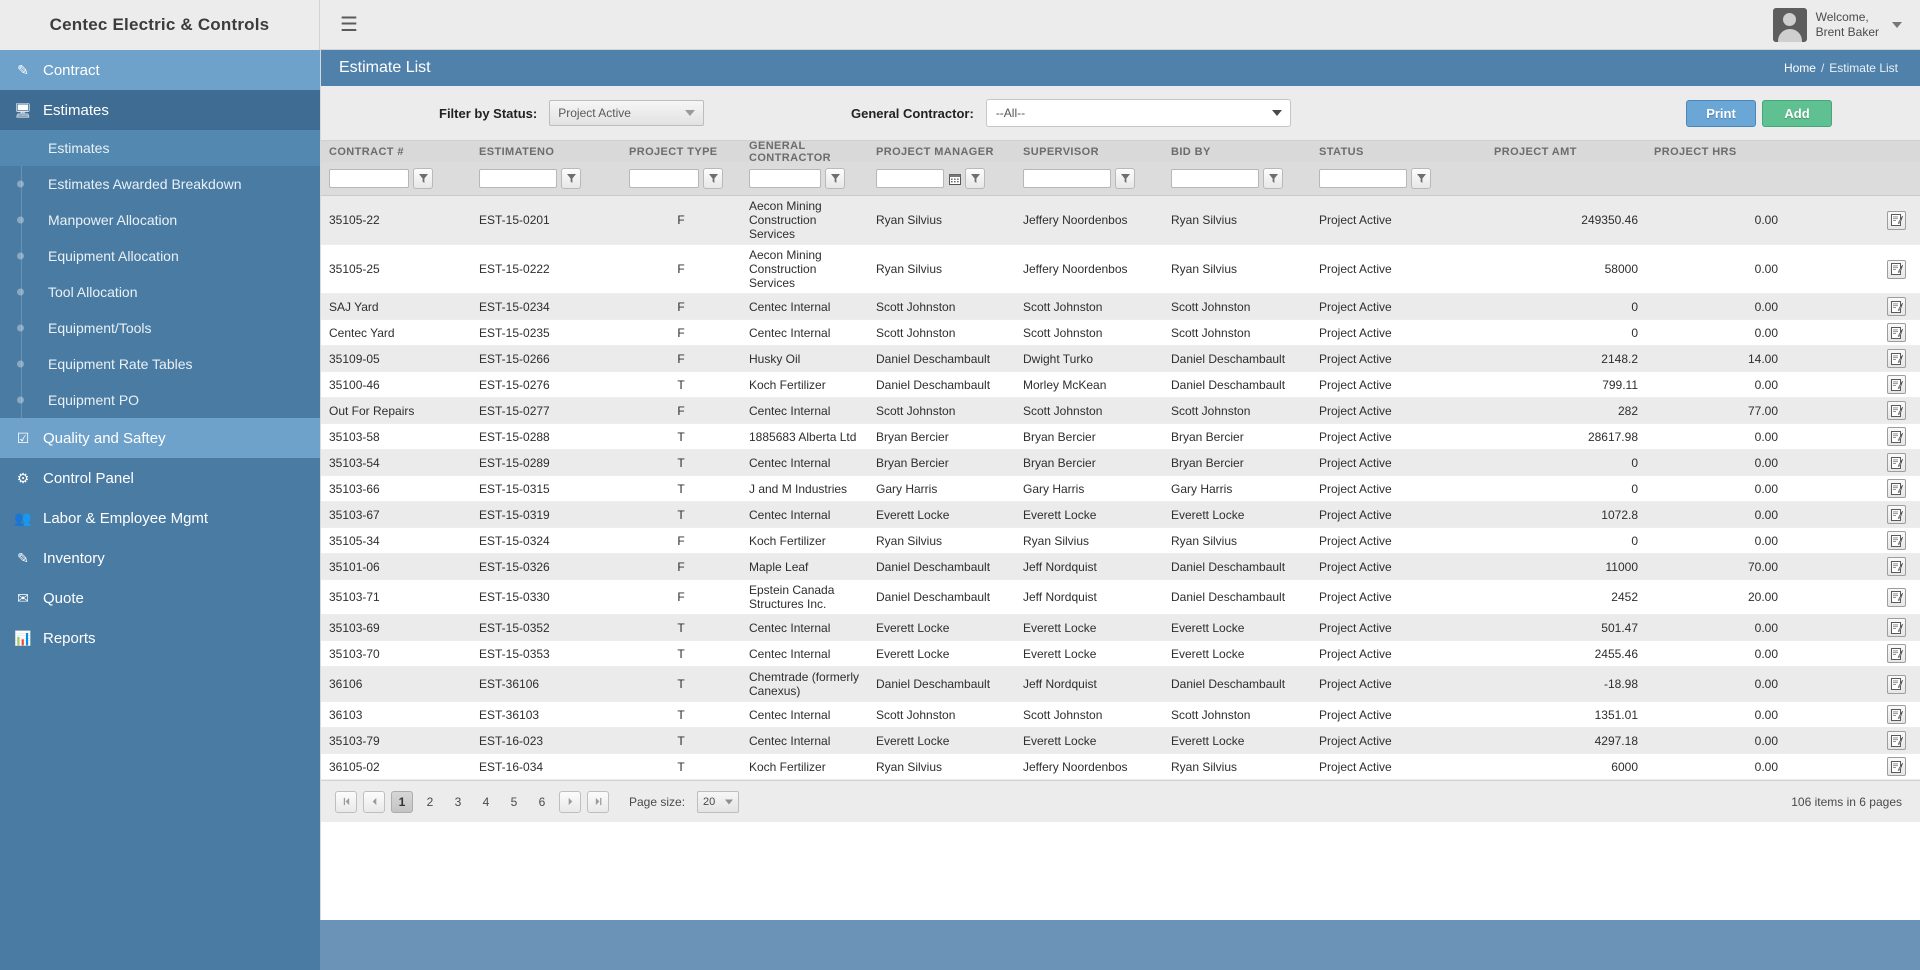 This screenshot has width=1920, height=970. Describe the element at coordinates (1089, 152) in the screenshot. I see `col-header-supervisor: SUPERVISOR` at that location.